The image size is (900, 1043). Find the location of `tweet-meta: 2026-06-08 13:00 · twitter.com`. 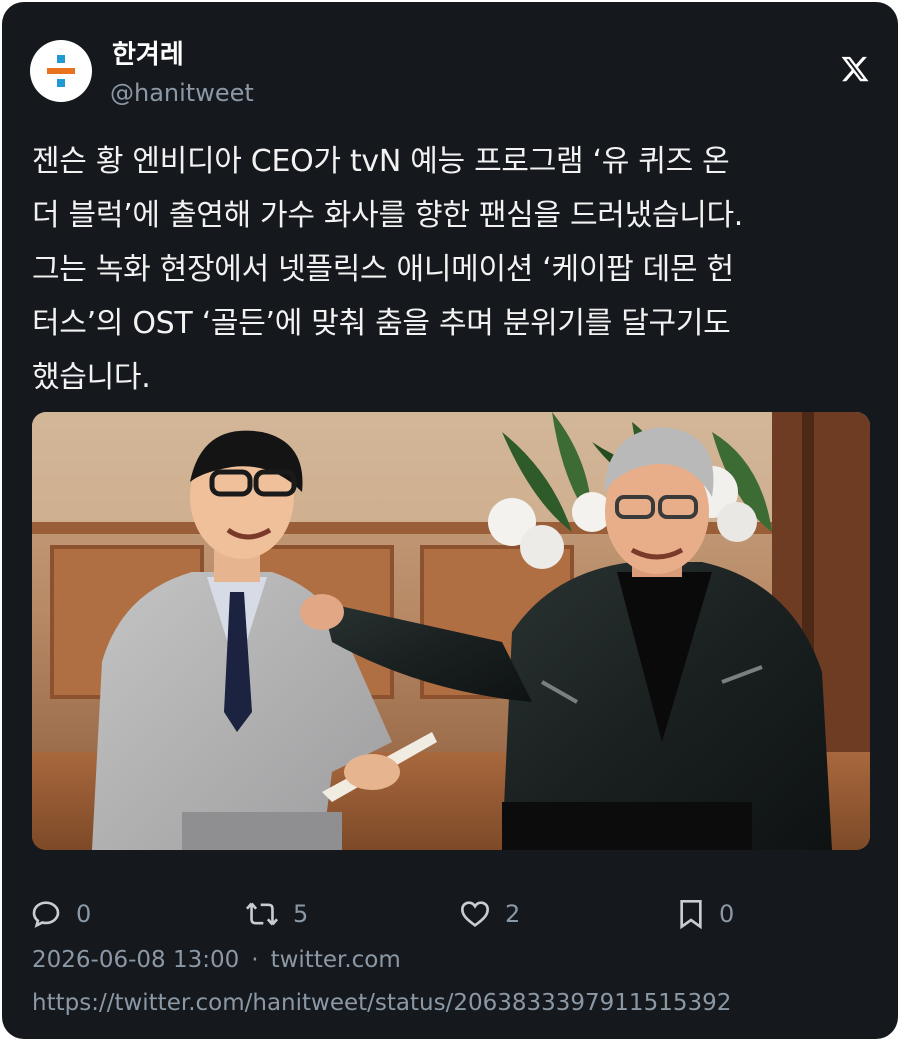

tweet-meta: 2026-06-08 13:00 · twitter.com is located at coordinates (216, 960).